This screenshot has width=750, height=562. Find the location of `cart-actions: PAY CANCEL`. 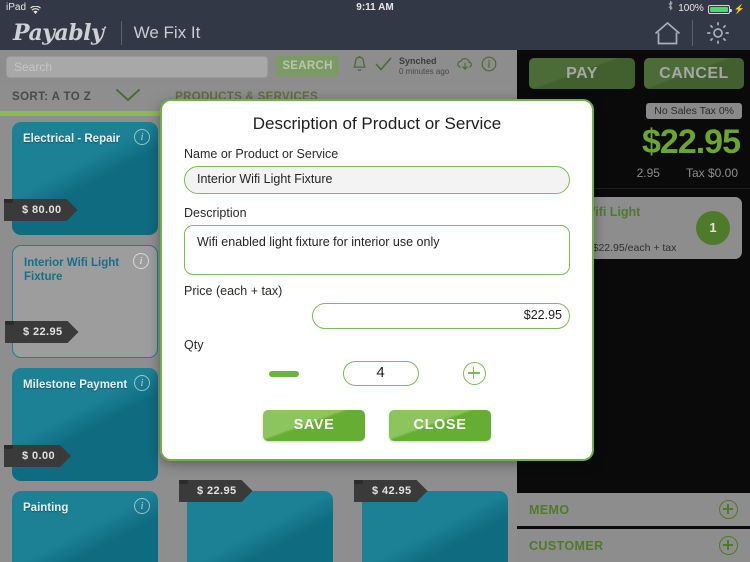

cart-actions: PAY CANCEL is located at coordinates (633, 72).